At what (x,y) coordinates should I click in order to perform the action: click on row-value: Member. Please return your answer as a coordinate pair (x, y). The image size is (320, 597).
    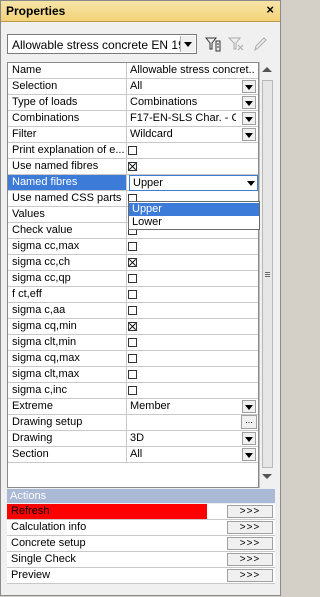
    Looking at the image, I should click on (150, 406).